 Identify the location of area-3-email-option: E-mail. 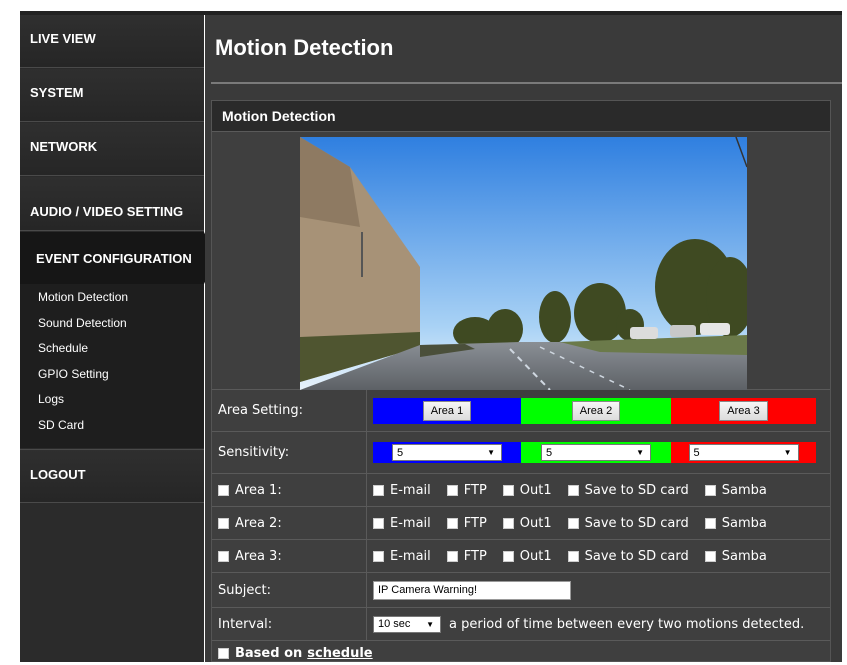
(402, 556).